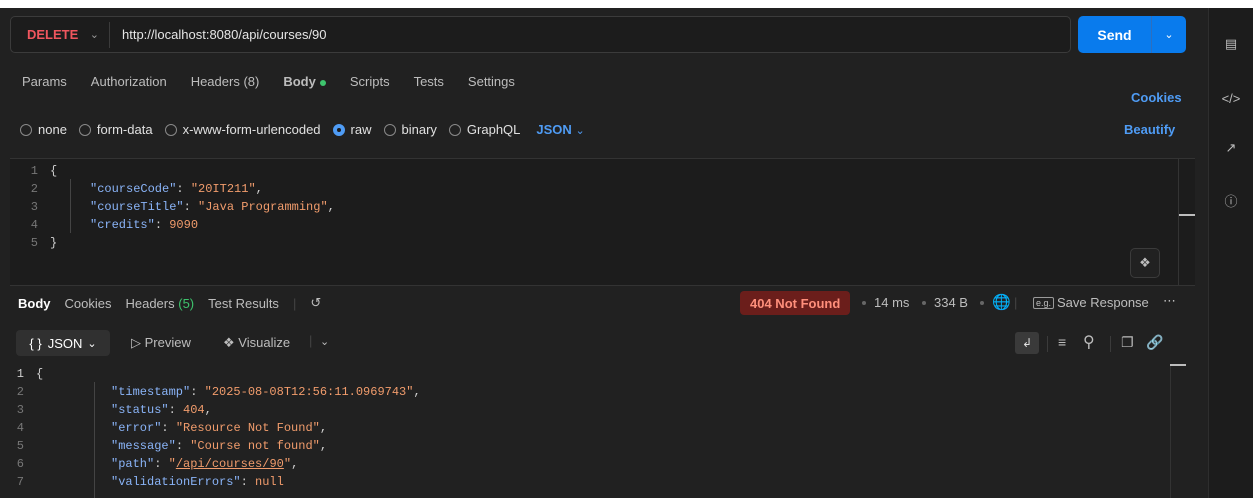 This screenshot has height=498, width=1253. What do you see at coordinates (1027, 343) in the screenshot?
I see `wrap-lines-icon: ↲` at bounding box center [1027, 343].